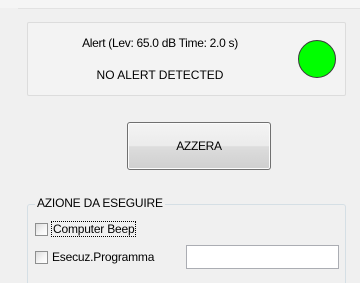 This screenshot has height=283, width=360. I want to click on alert-indicator-led, so click(317, 59).